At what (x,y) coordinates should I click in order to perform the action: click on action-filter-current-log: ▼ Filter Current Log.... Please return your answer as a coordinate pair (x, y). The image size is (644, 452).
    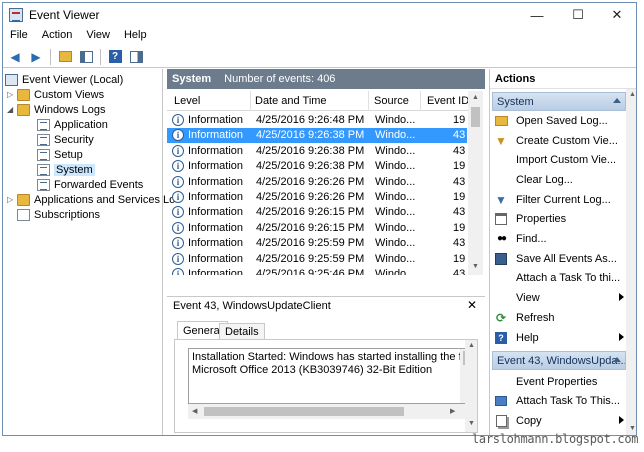
    Looking at the image, I should click on (558, 199).